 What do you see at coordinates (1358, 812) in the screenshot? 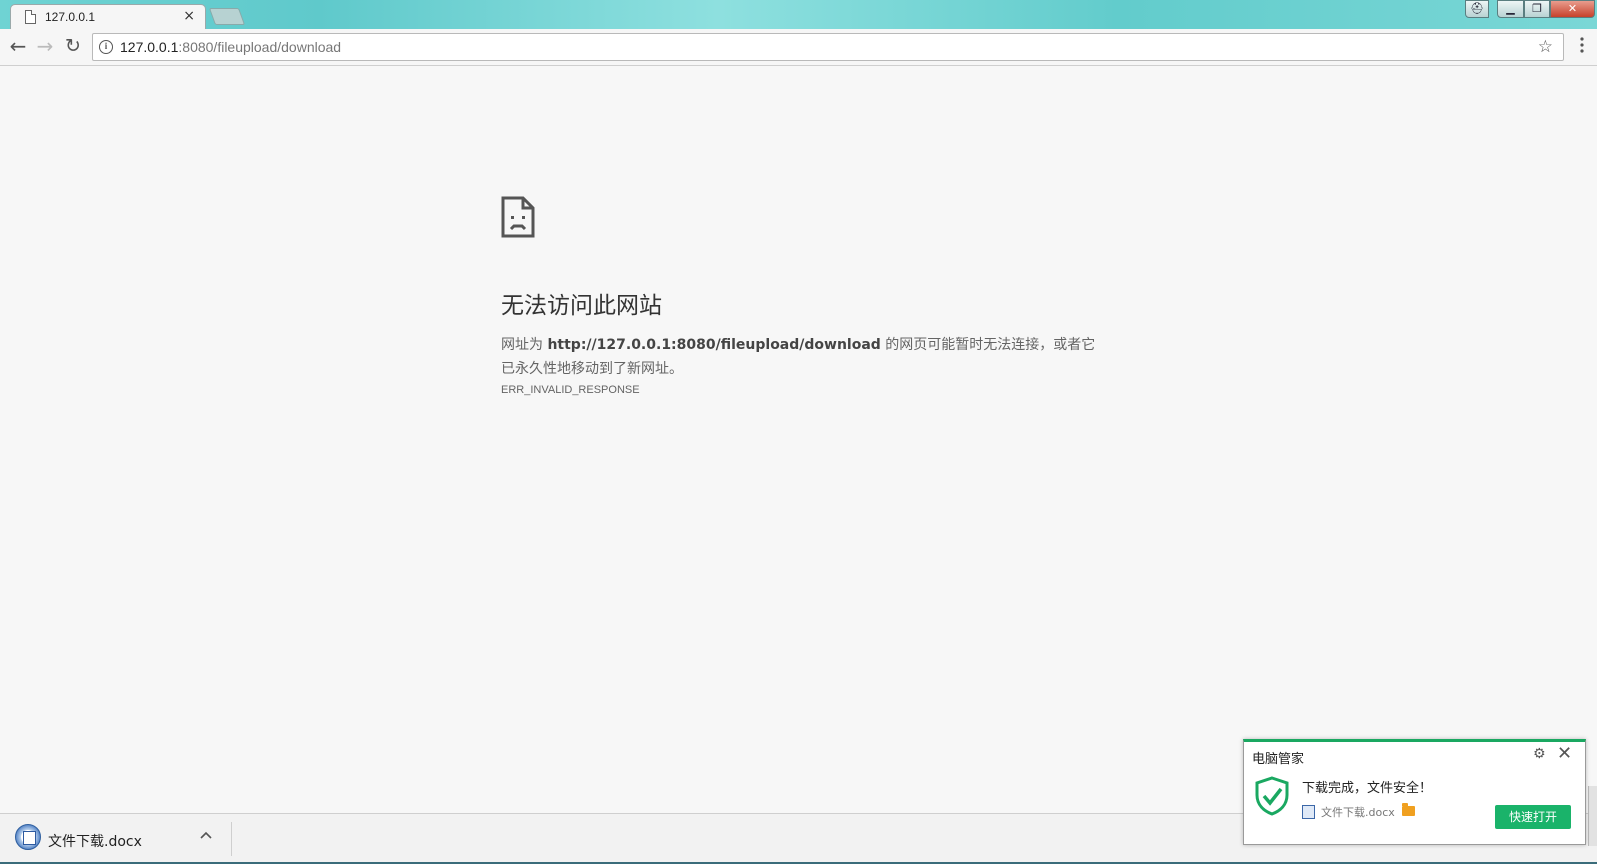
I see `popup-file-name: 文件下载.docx` at bounding box center [1358, 812].